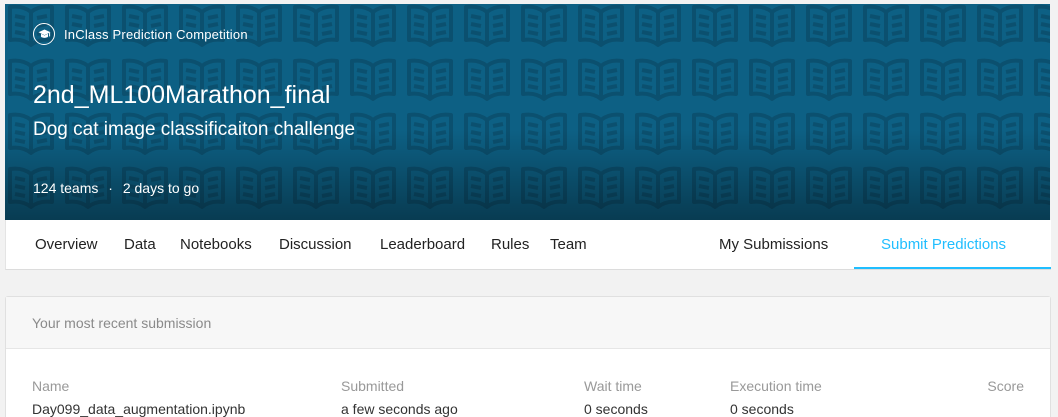 This screenshot has height=417, width=1058. I want to click on tab-discussion: Discussion, so click(315, 244).